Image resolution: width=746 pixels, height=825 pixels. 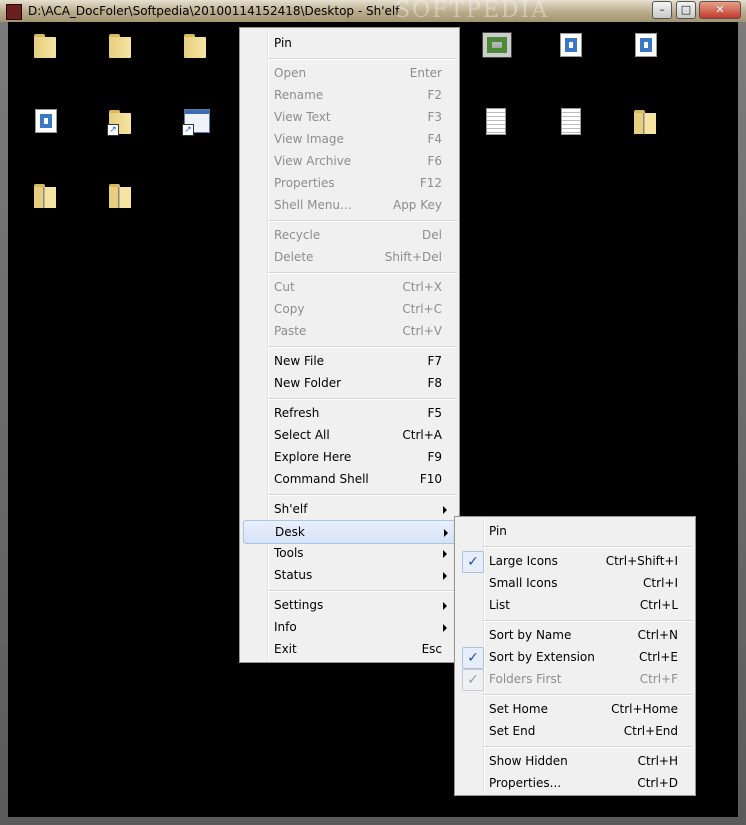 What do you see at coordinates (299, 605) in the screenshot?
I see `menu-item-label: Settings` at bounding box center [299, 605].